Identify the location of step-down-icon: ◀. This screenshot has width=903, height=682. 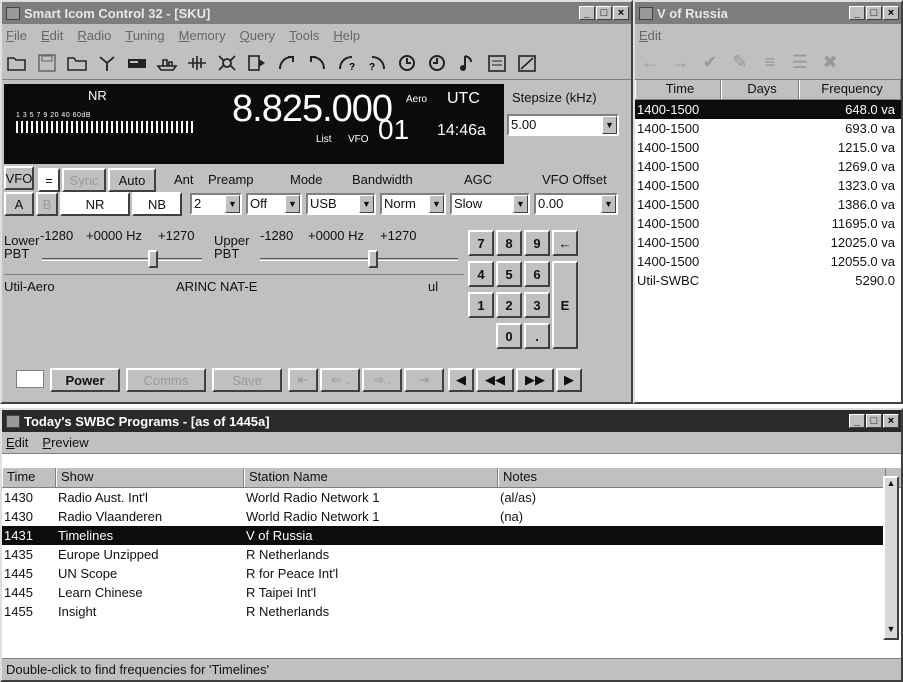
(461, 380).